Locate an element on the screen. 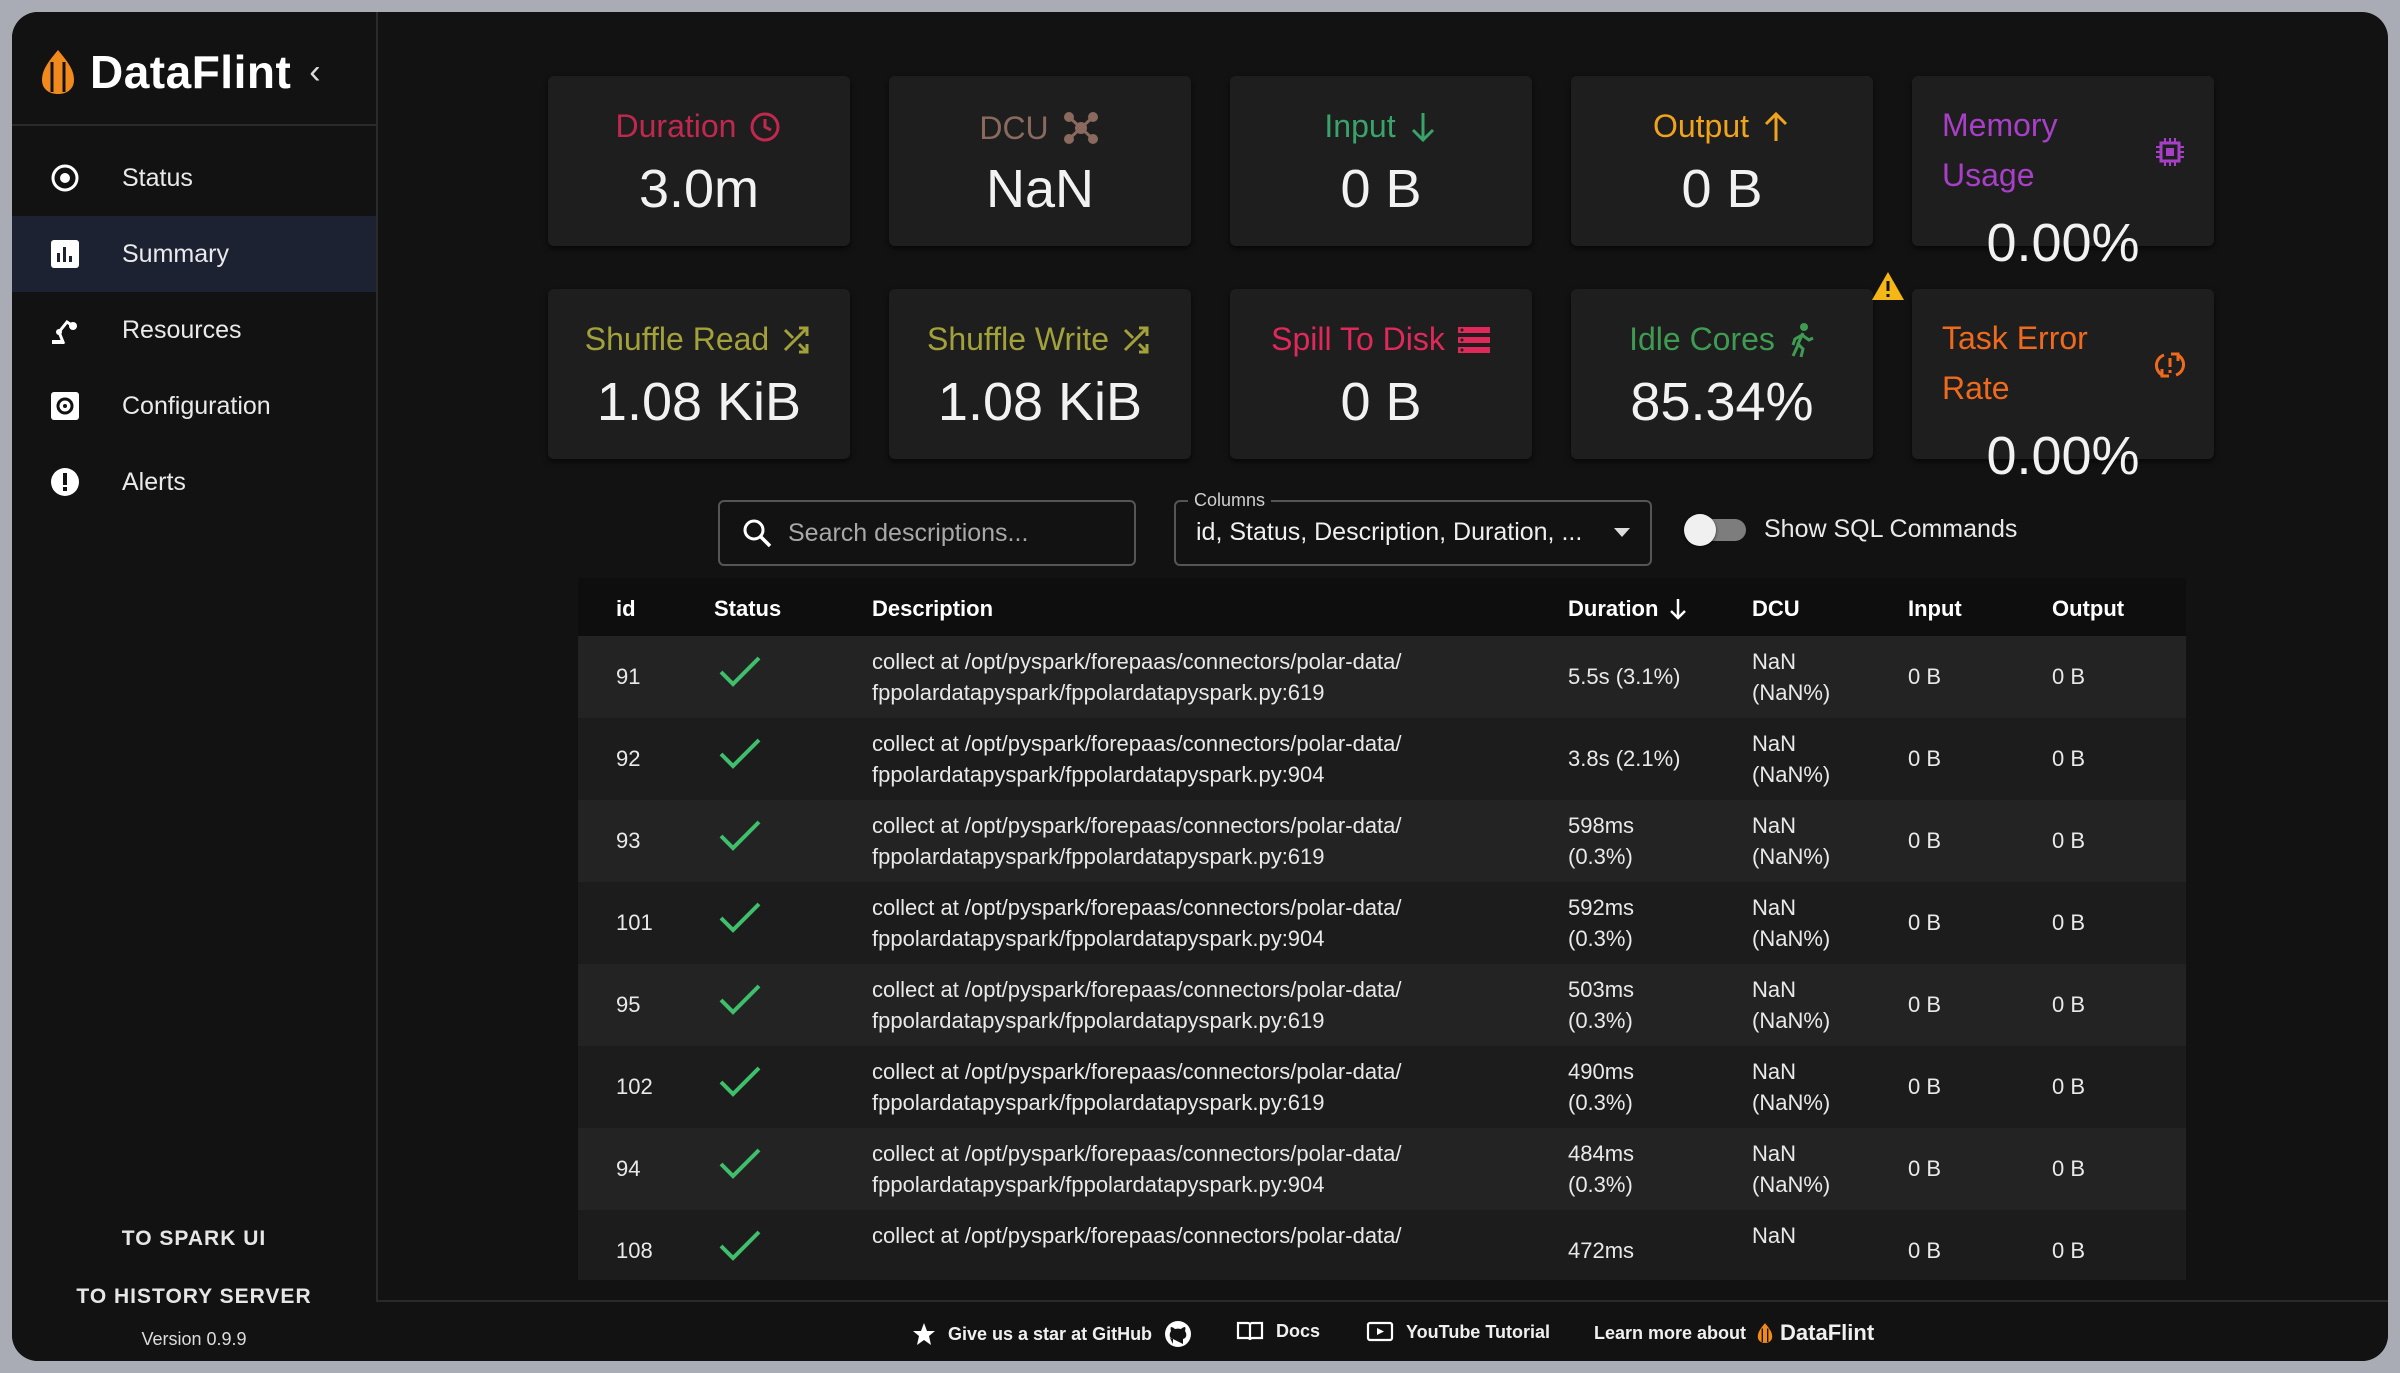 The image size is (2400, 1373). cell-id: 101 is located at coordinates (634, 922).